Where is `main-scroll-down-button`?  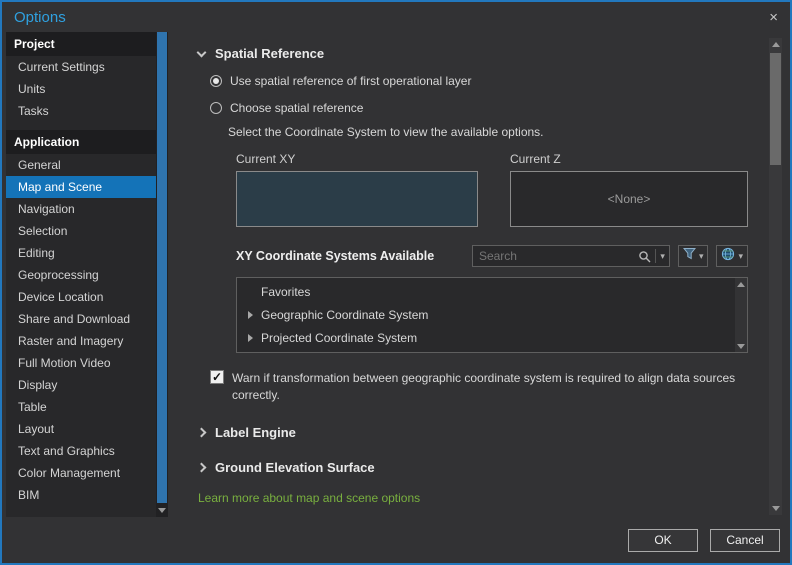
main-scroll-down-button is located at coordinates (775, 508).